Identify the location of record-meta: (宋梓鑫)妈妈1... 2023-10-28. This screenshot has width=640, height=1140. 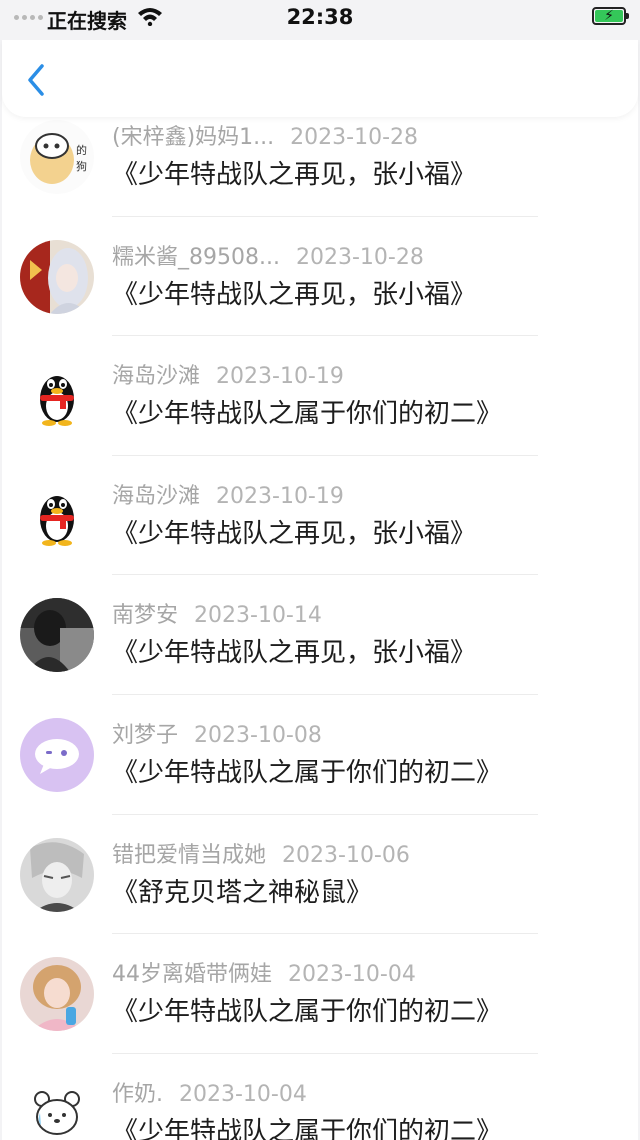
(265, 135).